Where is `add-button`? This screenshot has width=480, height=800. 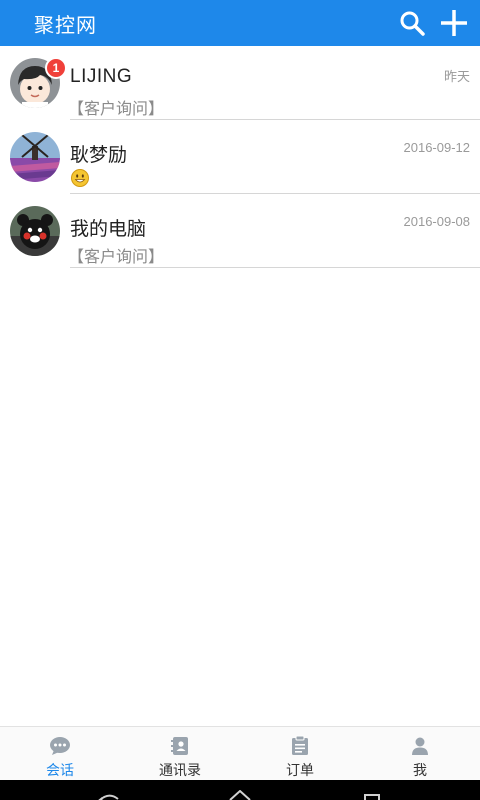
add-button is located at coordinates (454, 23).